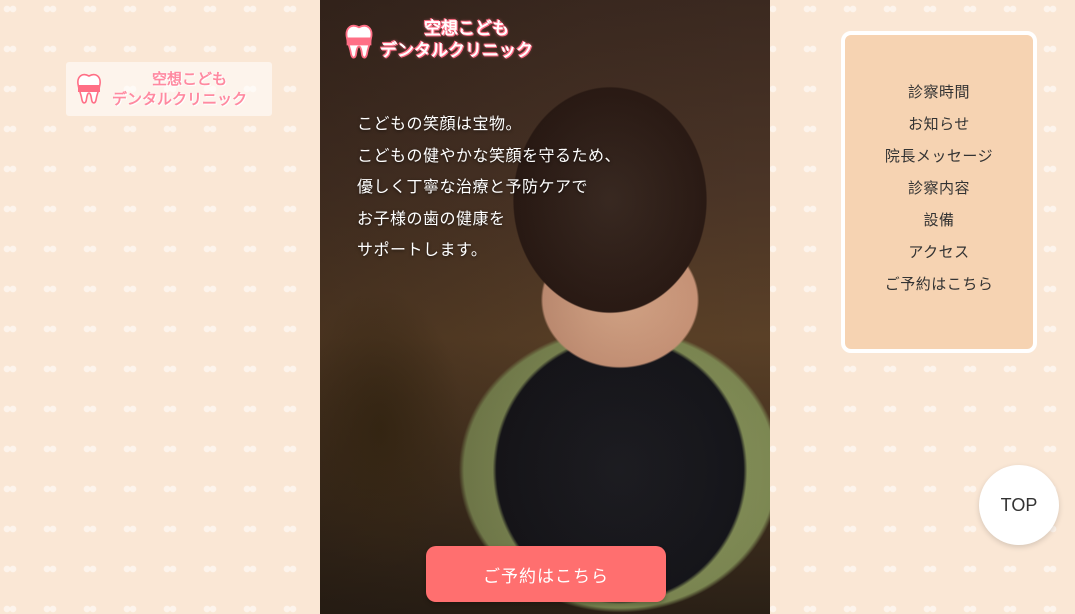  What do you see at coordinates (546, 574) in the screenshot?
I see `reserve-button: ご予約はこちら` at bounding box center [546, 574].